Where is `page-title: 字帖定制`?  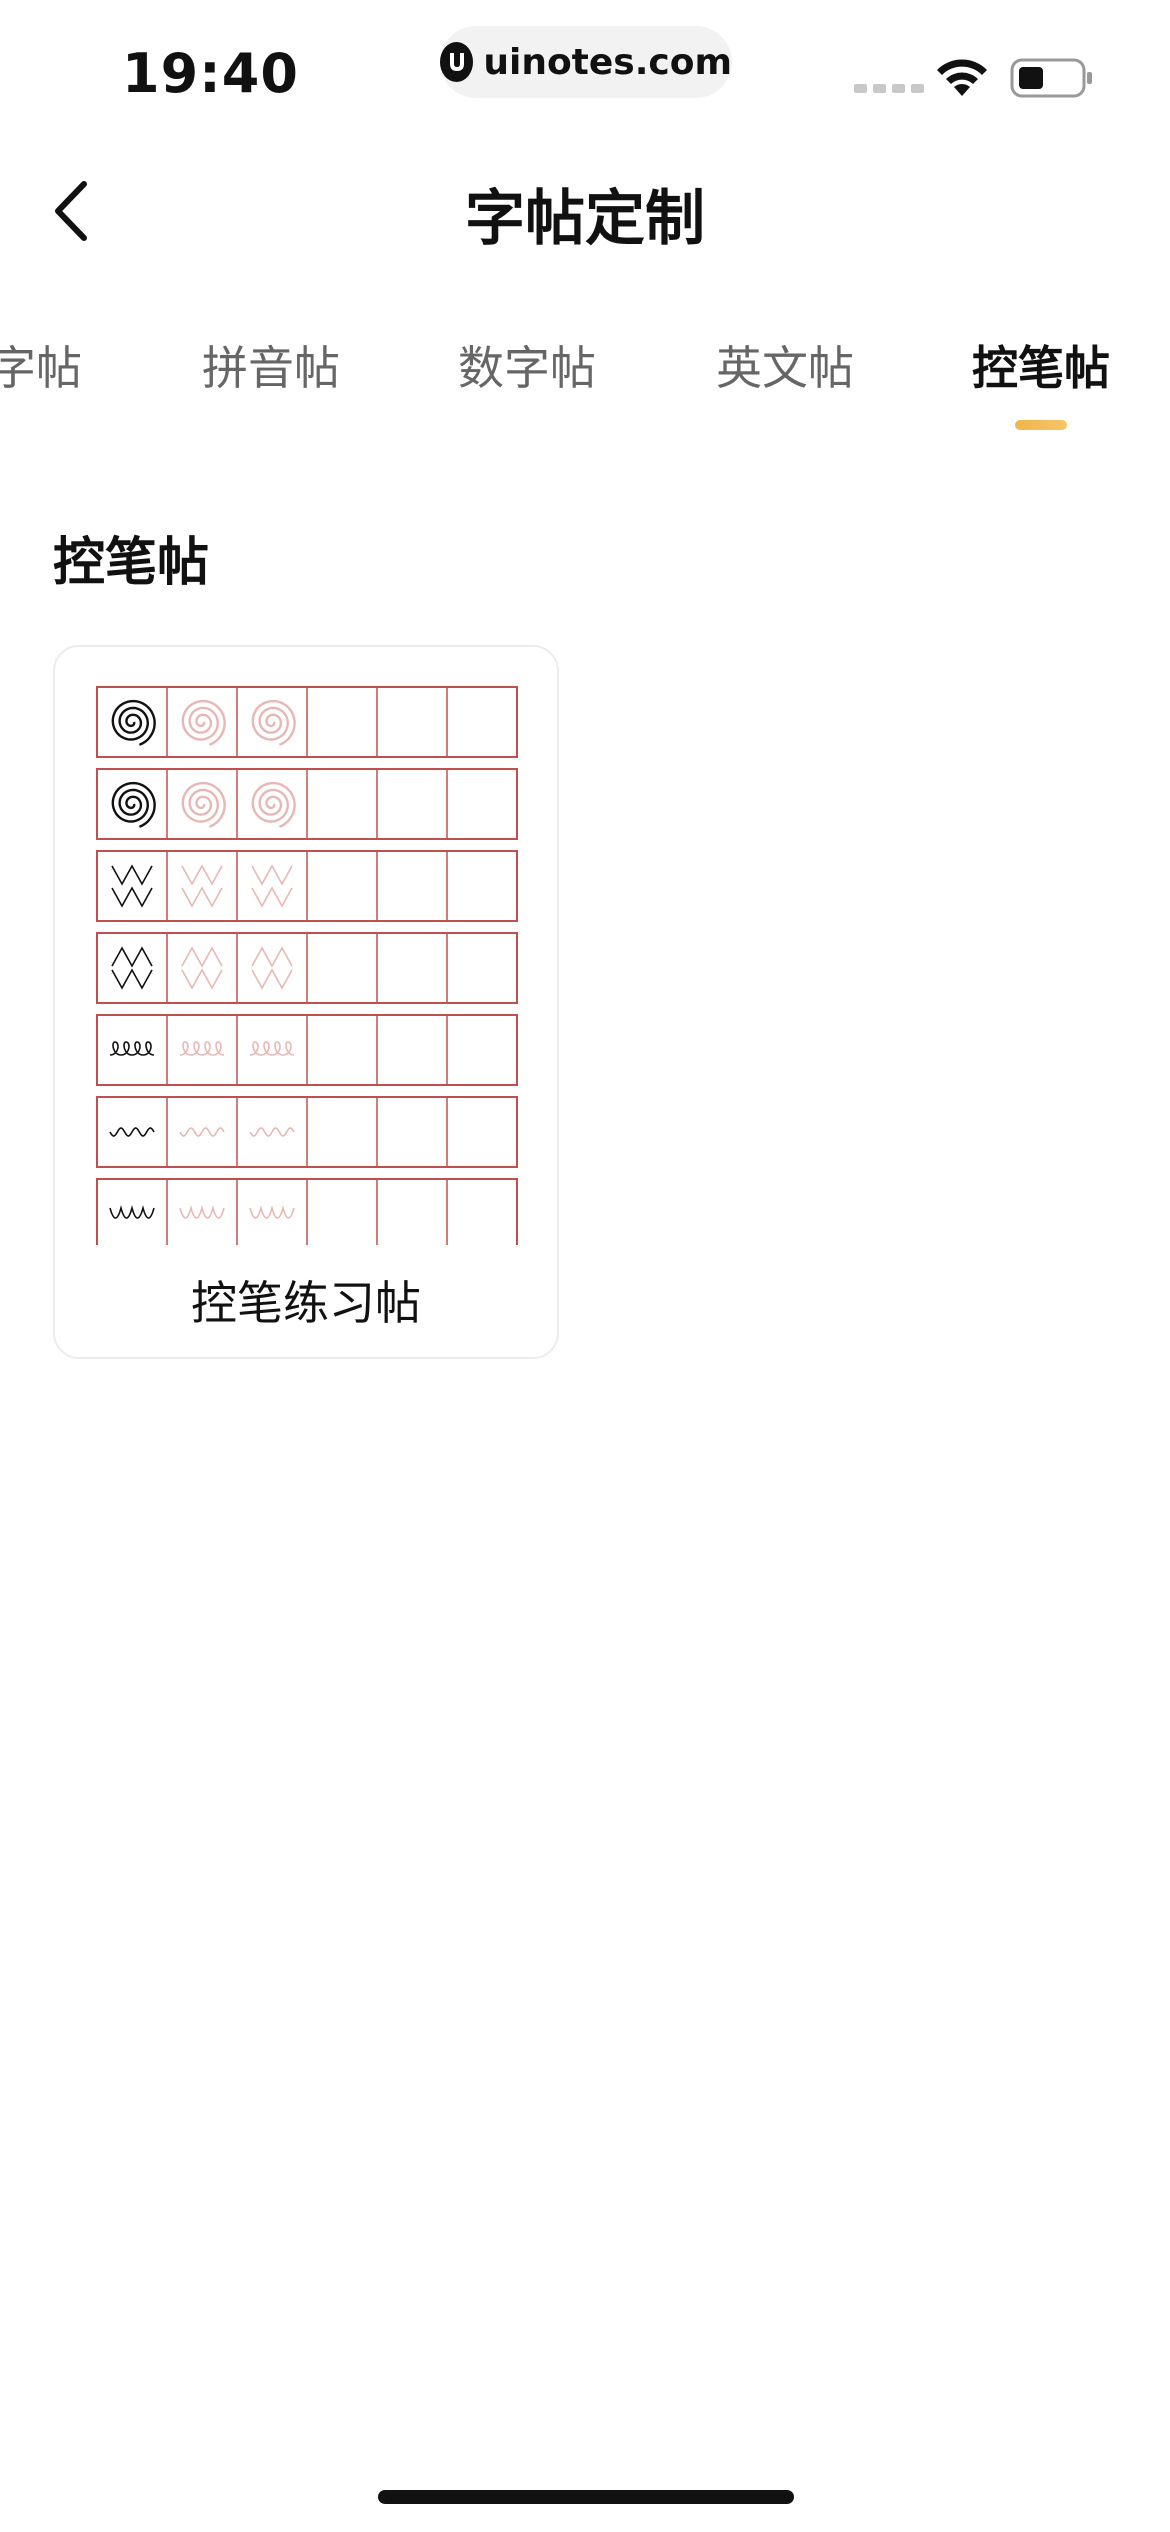 page-title: 字帖定制 is located at coordinates (585, 219).